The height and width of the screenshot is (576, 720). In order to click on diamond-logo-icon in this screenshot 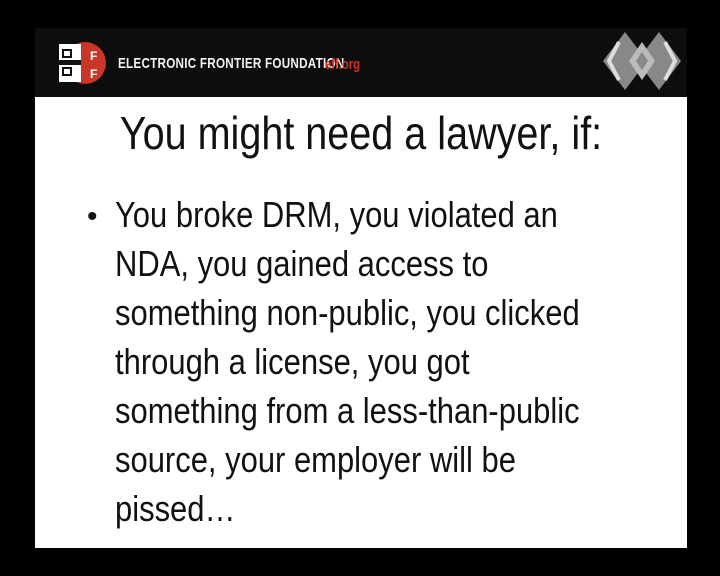, I will do `click(642, 61)`.